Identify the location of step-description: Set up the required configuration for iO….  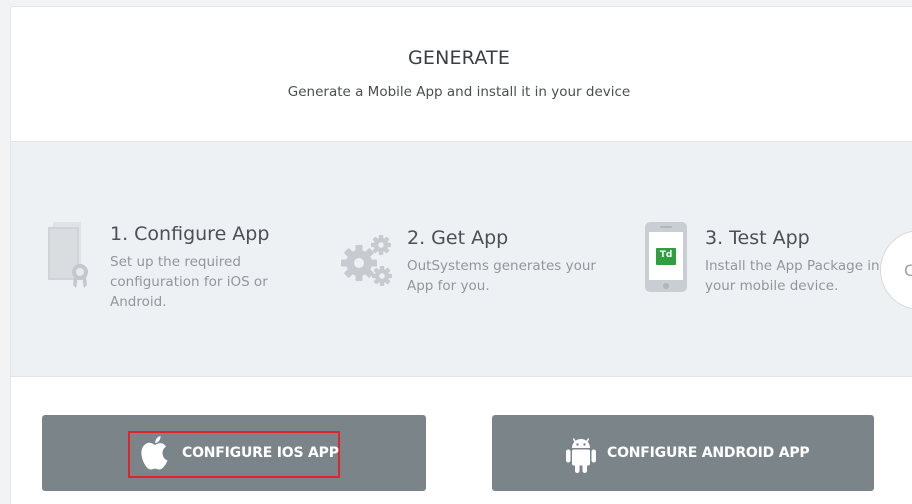
(210, 282).